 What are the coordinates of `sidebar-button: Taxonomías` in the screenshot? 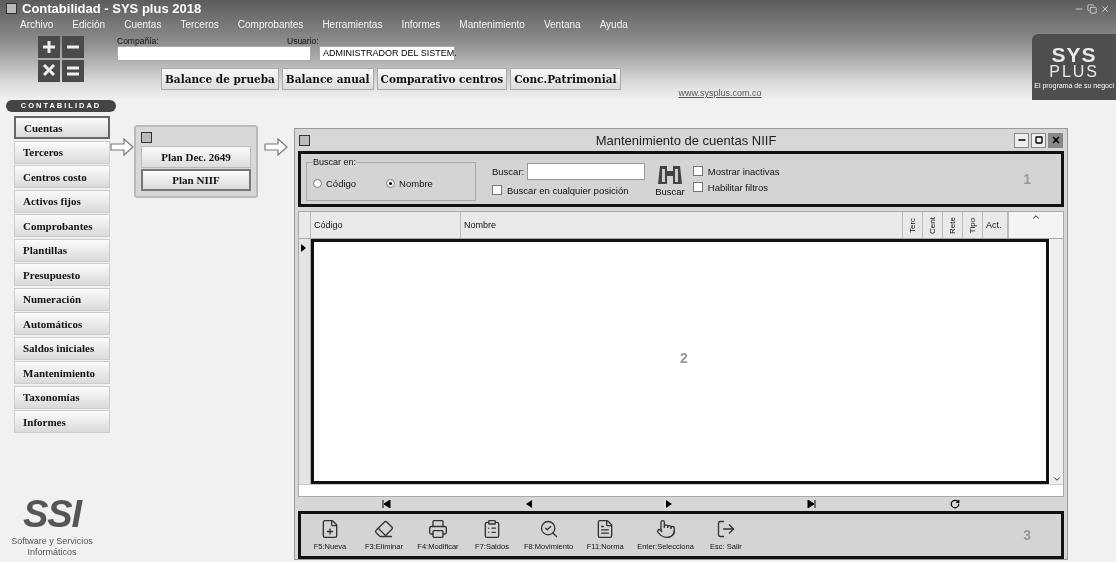 It's located at (62, 397).